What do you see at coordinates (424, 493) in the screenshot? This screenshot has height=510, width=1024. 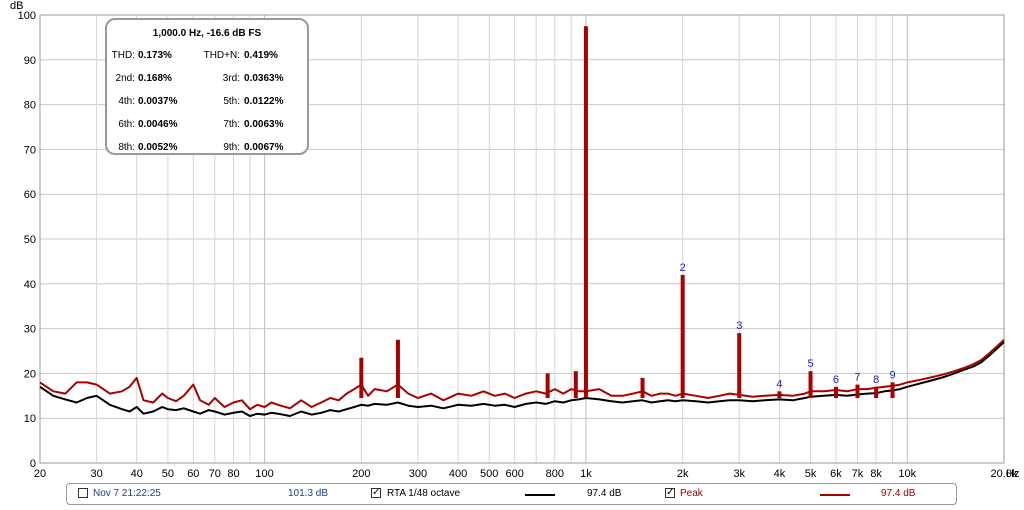 I see `legend-rta-label: RTA 1/48 octave` at bounding box center [424, 493].